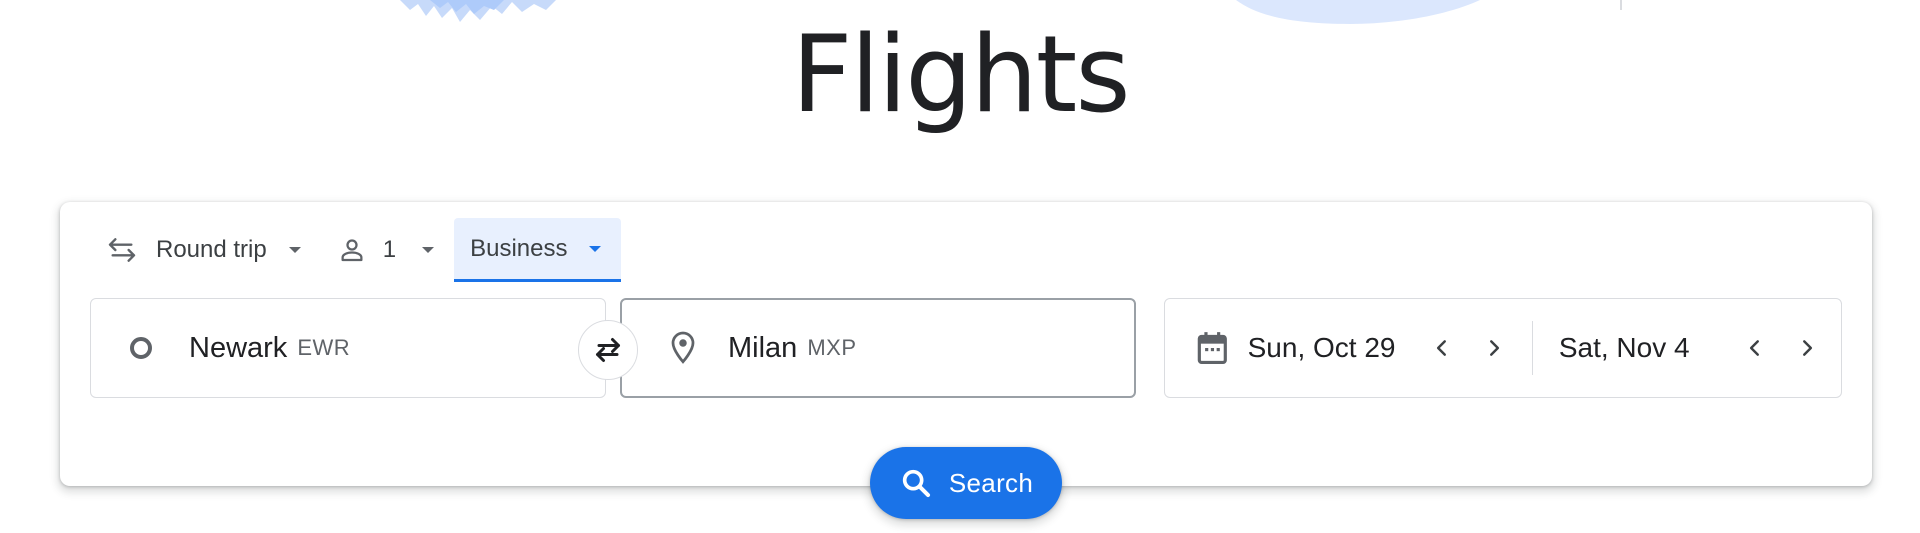  Describe the element at coordinates (916, 483) in the screenshot. I see `search-icon` at that location.